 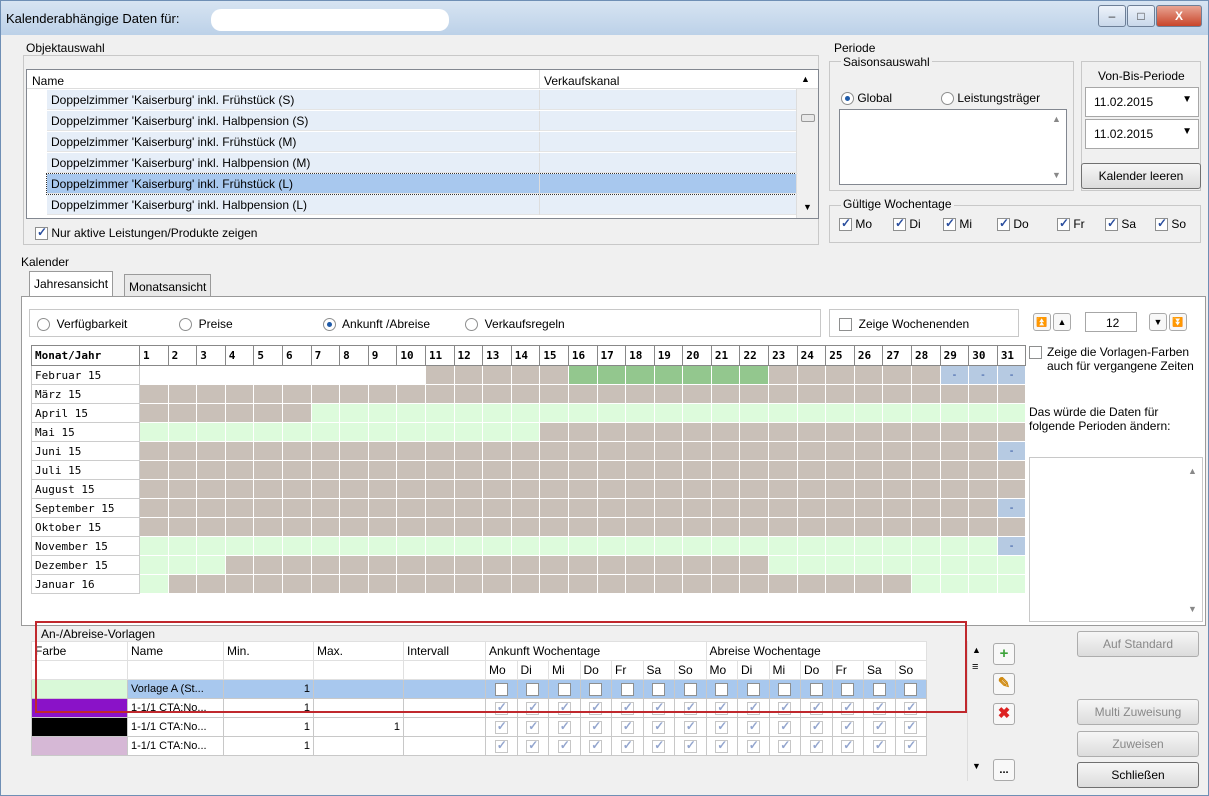 What do you see at coordinates (48, 81) in the screenshot?
I see `col-name: Name` at bounding box center [48, 81].